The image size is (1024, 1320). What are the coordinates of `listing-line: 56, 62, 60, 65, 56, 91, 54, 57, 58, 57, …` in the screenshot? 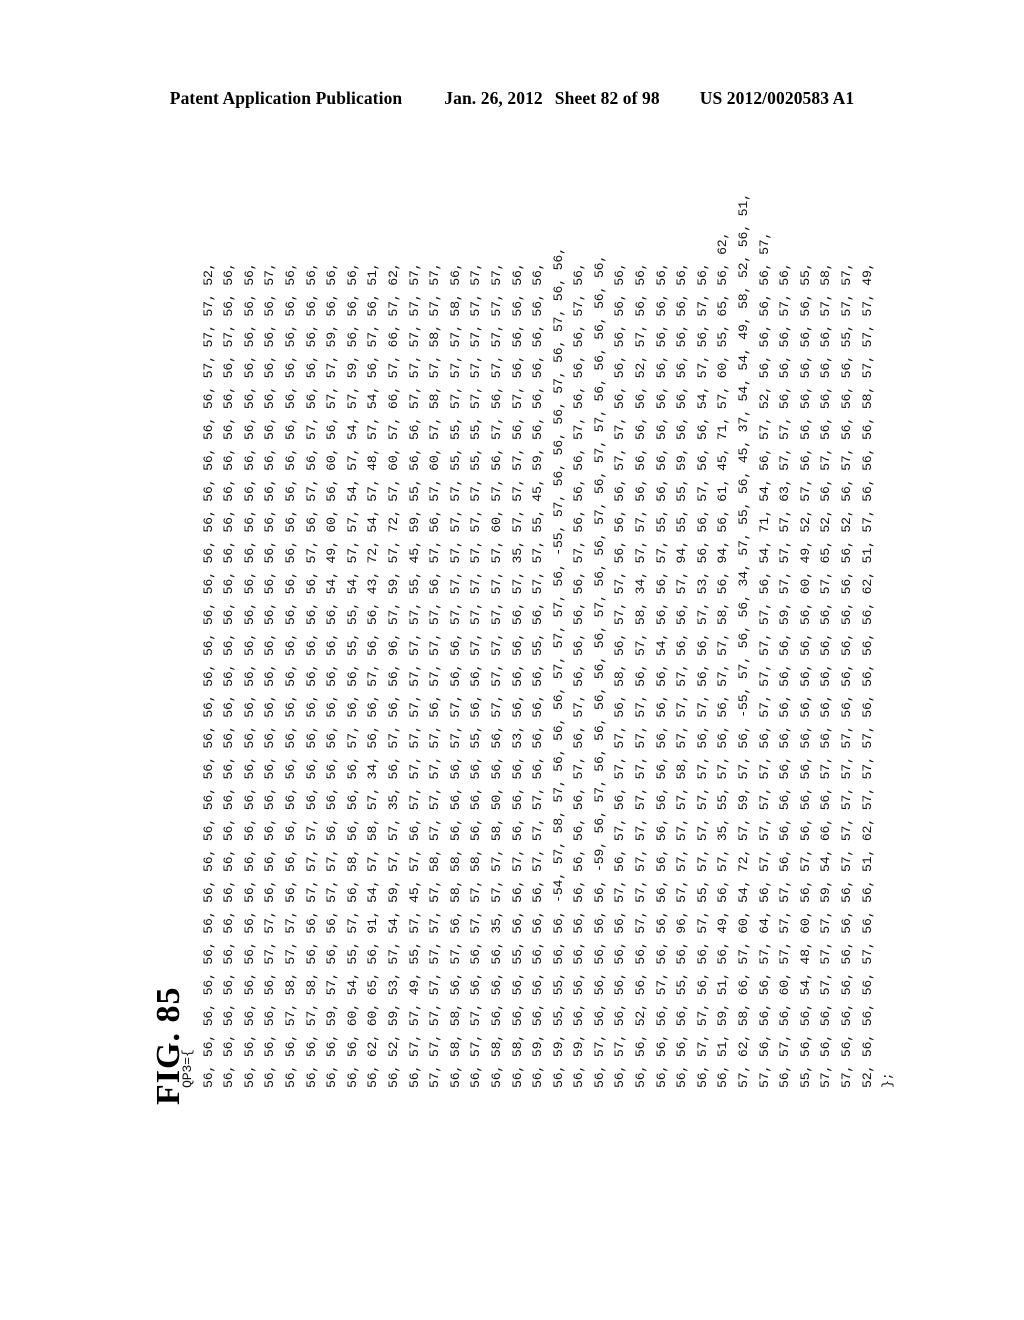 It's located at (373, 675).